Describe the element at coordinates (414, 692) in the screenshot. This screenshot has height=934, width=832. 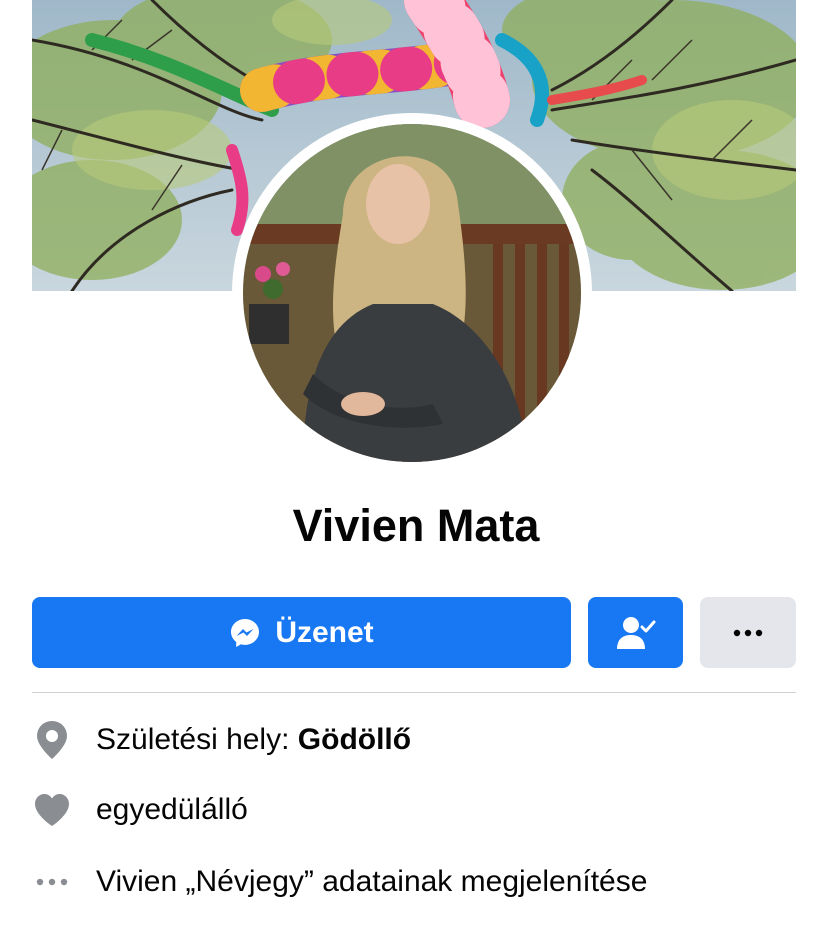
I see `divider` at that location.